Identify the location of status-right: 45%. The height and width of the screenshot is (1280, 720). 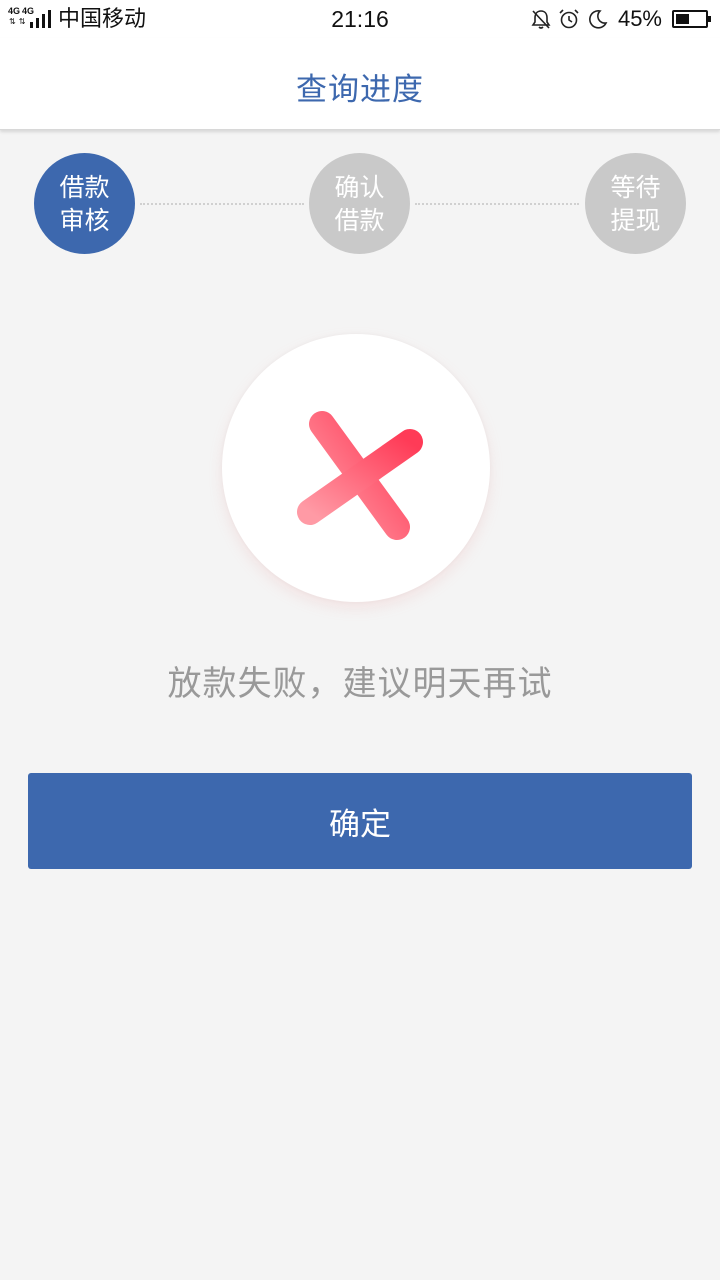
(620, 19).